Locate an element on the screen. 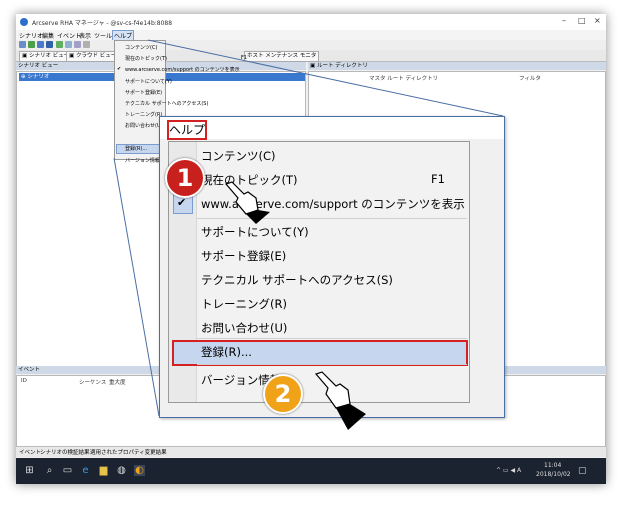 The height and width of the screenshot is (523, 638). callout-help-menu: ヘルプ is located at coordinates (187, 130).